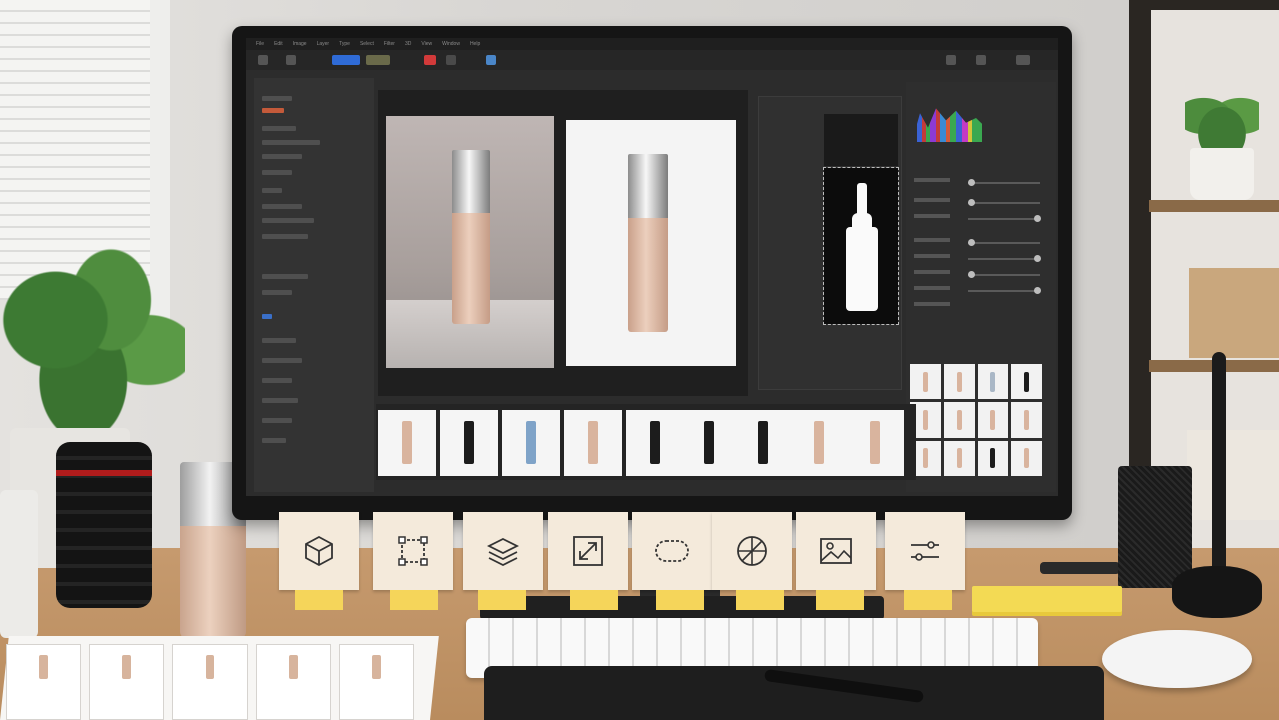 Image resolution: width=1279 pixels, height=720 pixels. Describe the element at coordinates (1047, 599) in the screenshot. I see `sticky-note-pad` at that location.